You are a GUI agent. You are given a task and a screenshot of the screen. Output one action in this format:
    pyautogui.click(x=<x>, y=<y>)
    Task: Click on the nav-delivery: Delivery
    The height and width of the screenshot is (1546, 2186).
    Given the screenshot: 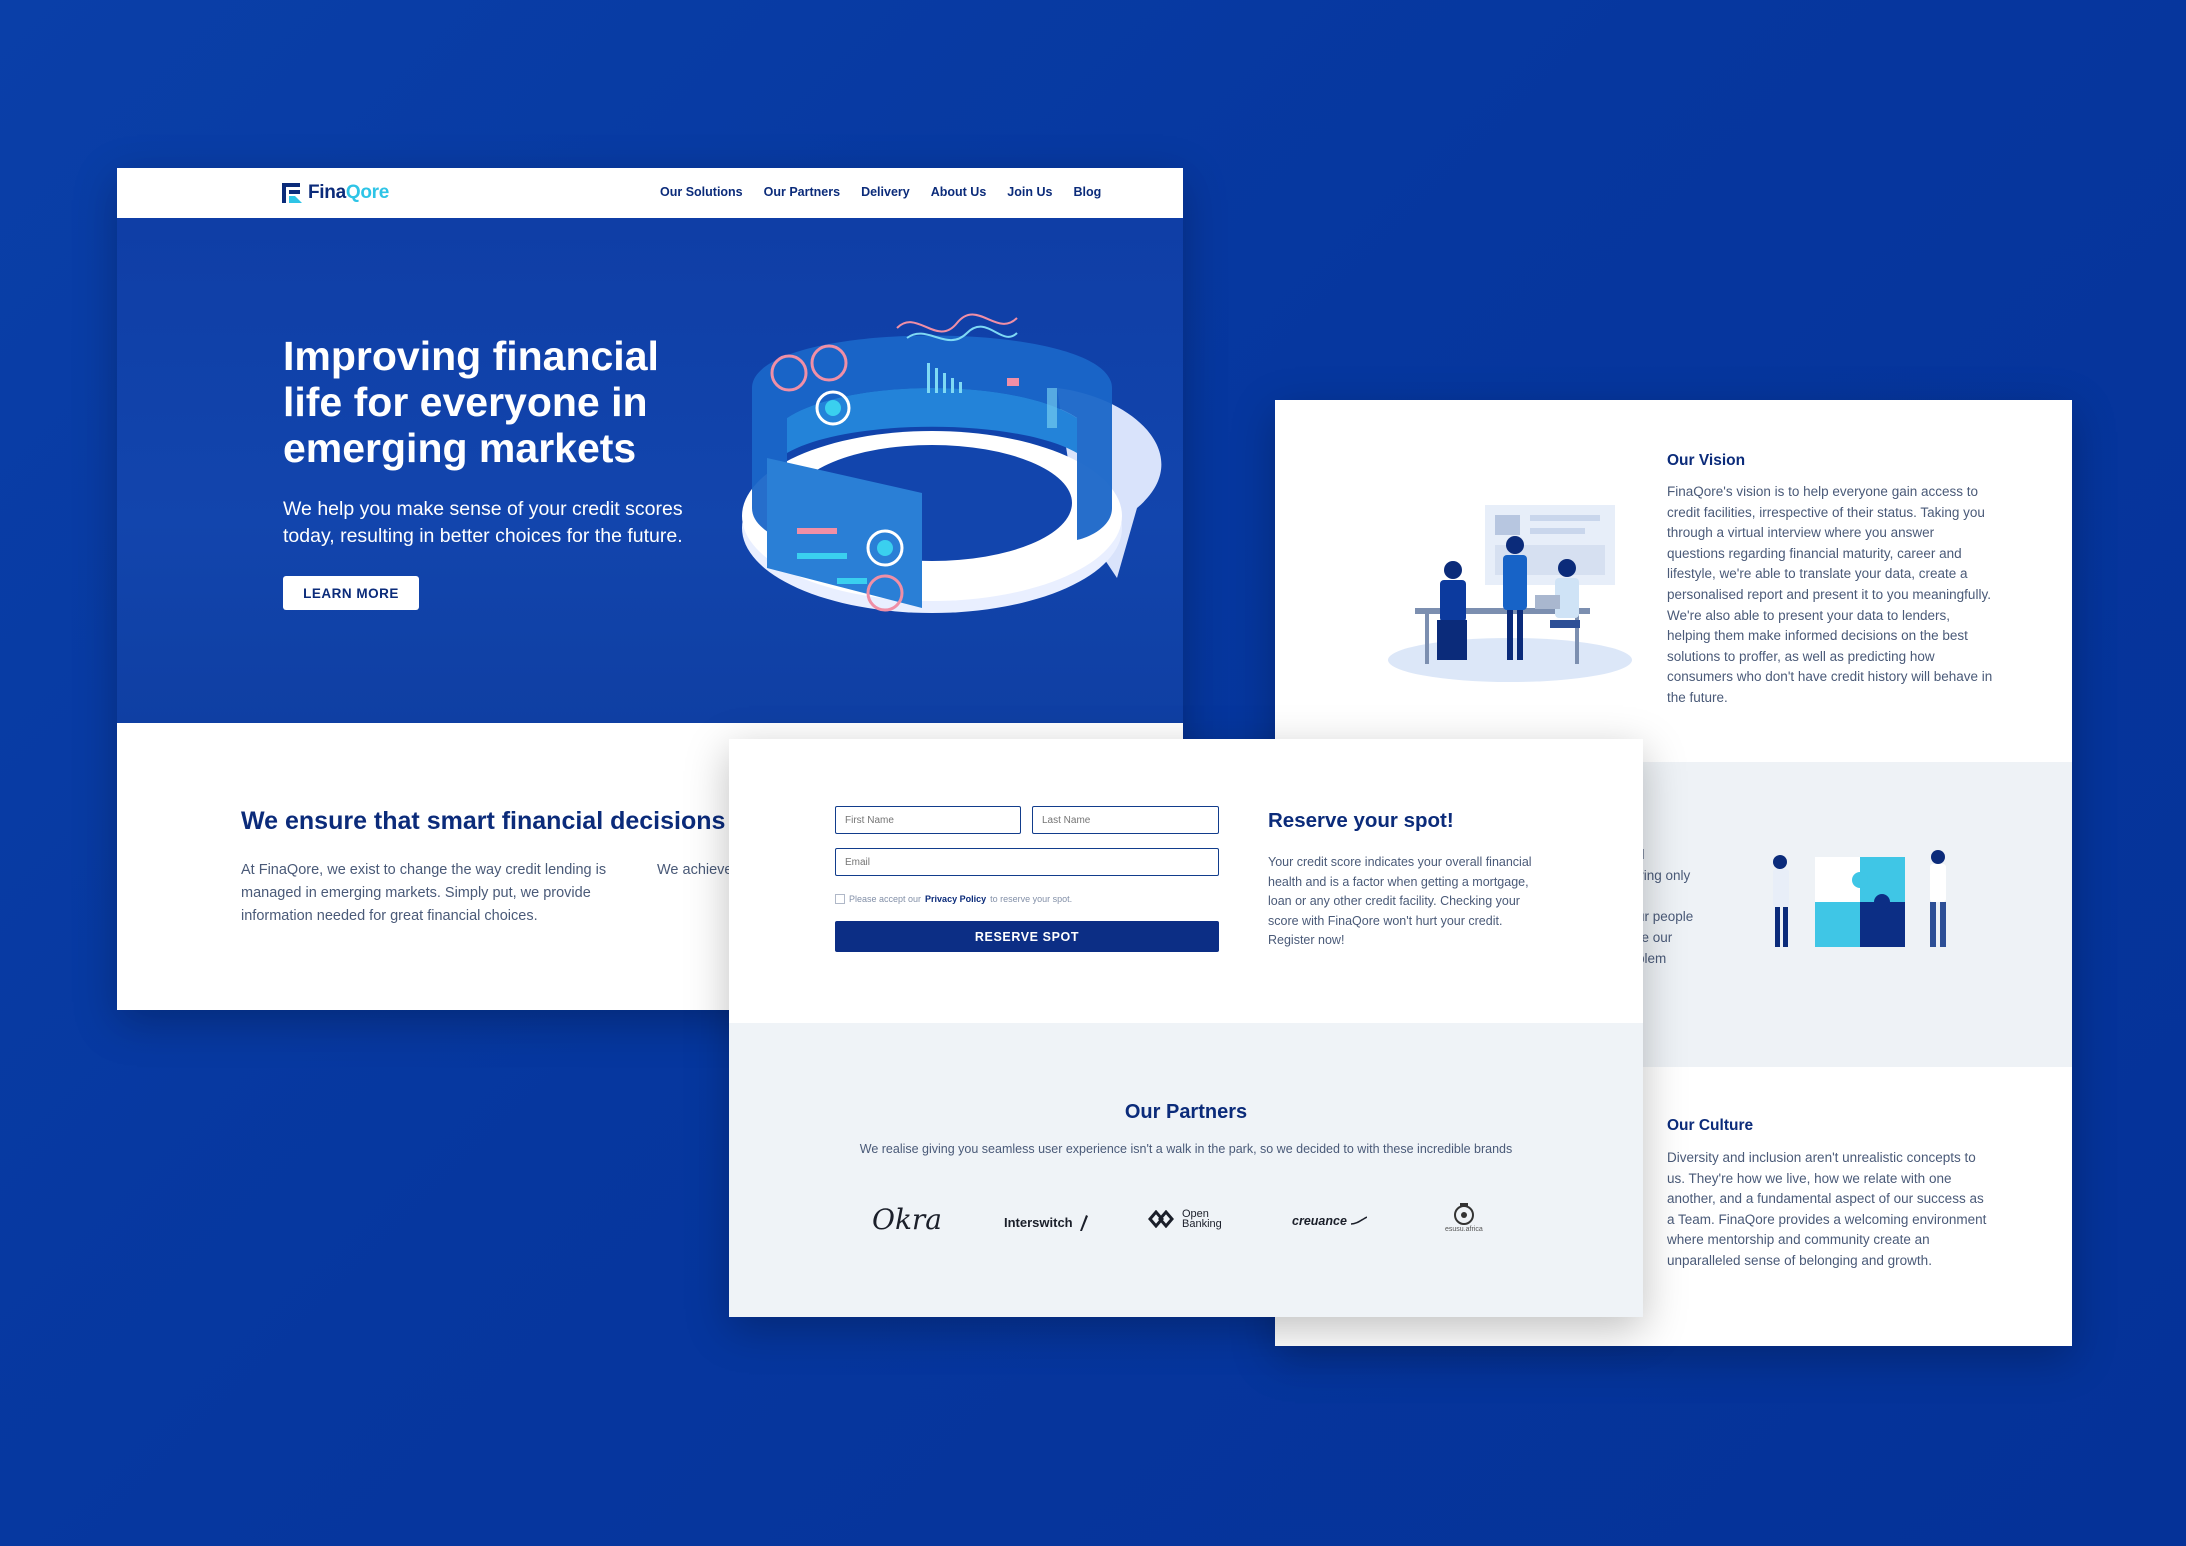 What is the action you would take?
    pyautogui.click(x=885, y=192)
    